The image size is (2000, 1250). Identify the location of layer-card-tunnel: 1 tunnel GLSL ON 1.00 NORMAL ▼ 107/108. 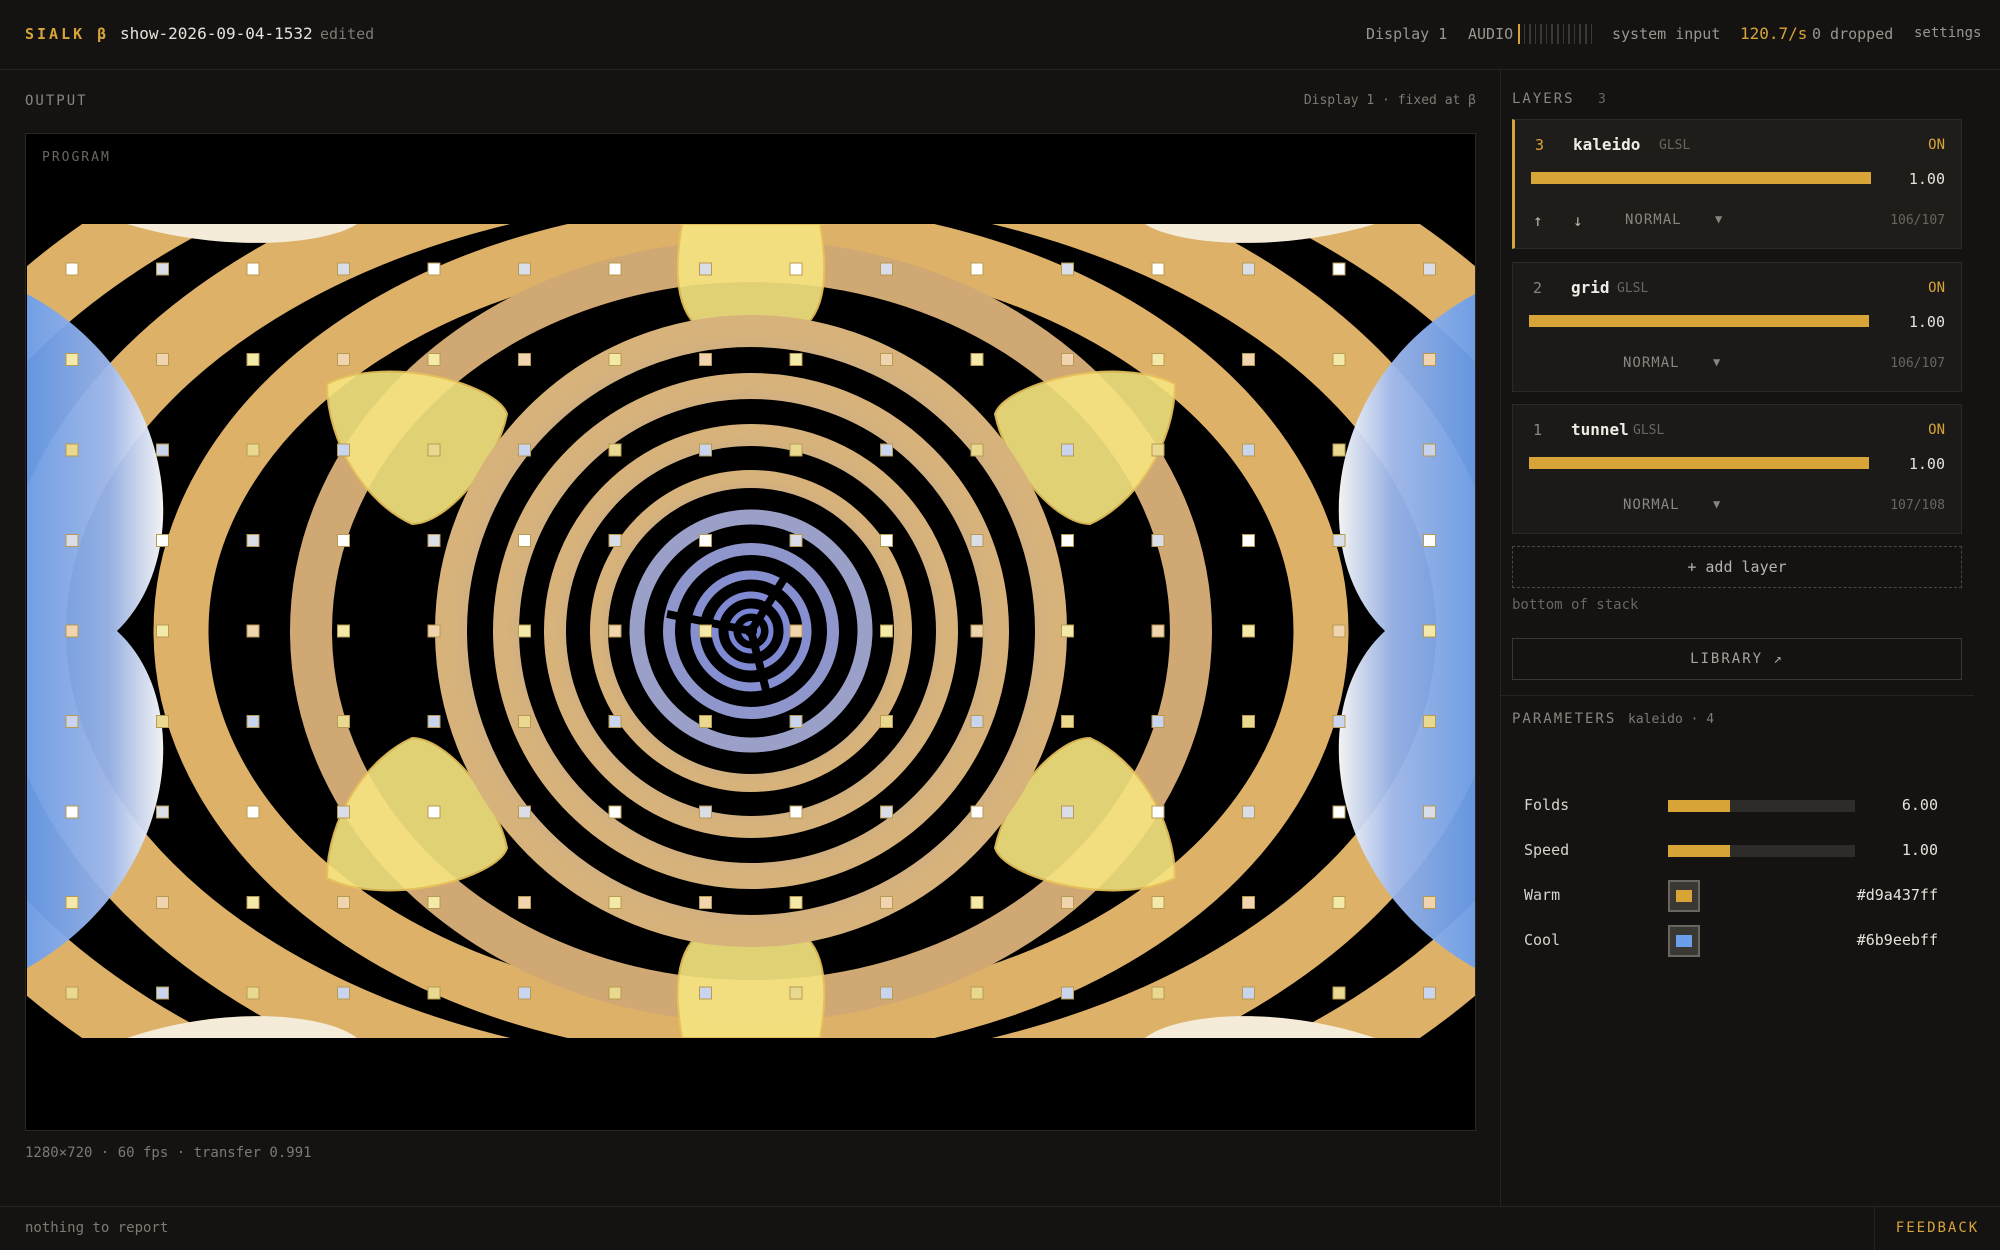
(1737, 469).